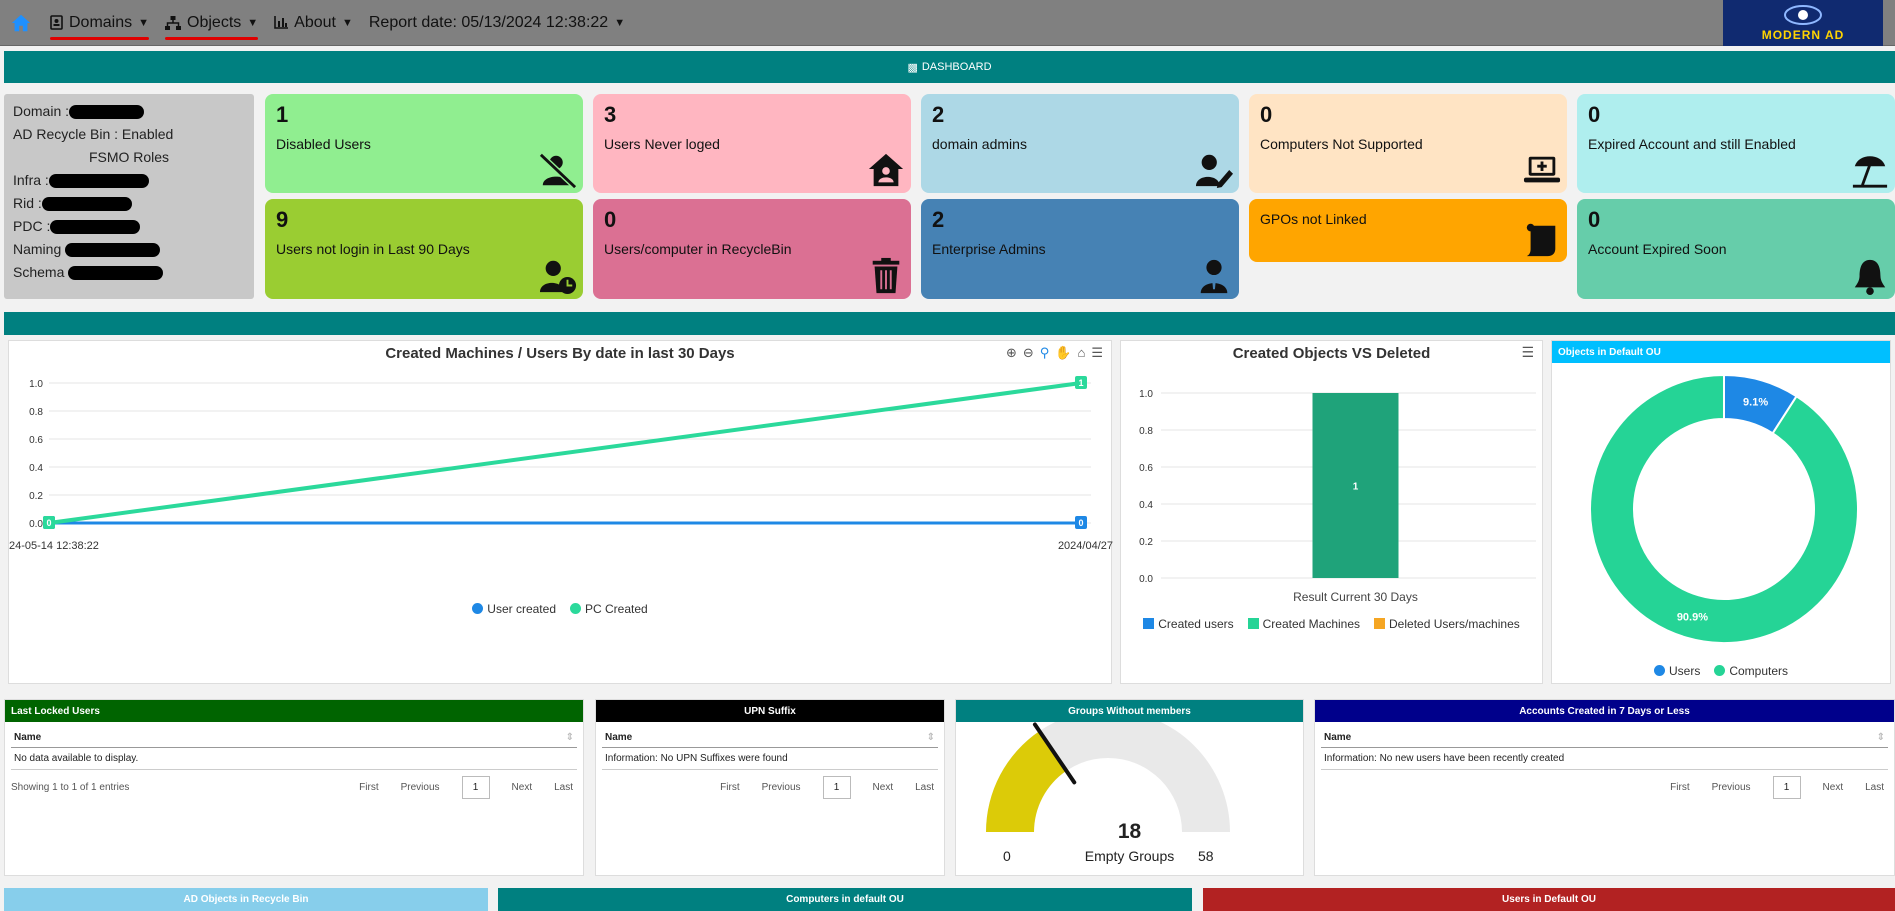  I want to click on gauge-max: 58, so click(1206, 856).